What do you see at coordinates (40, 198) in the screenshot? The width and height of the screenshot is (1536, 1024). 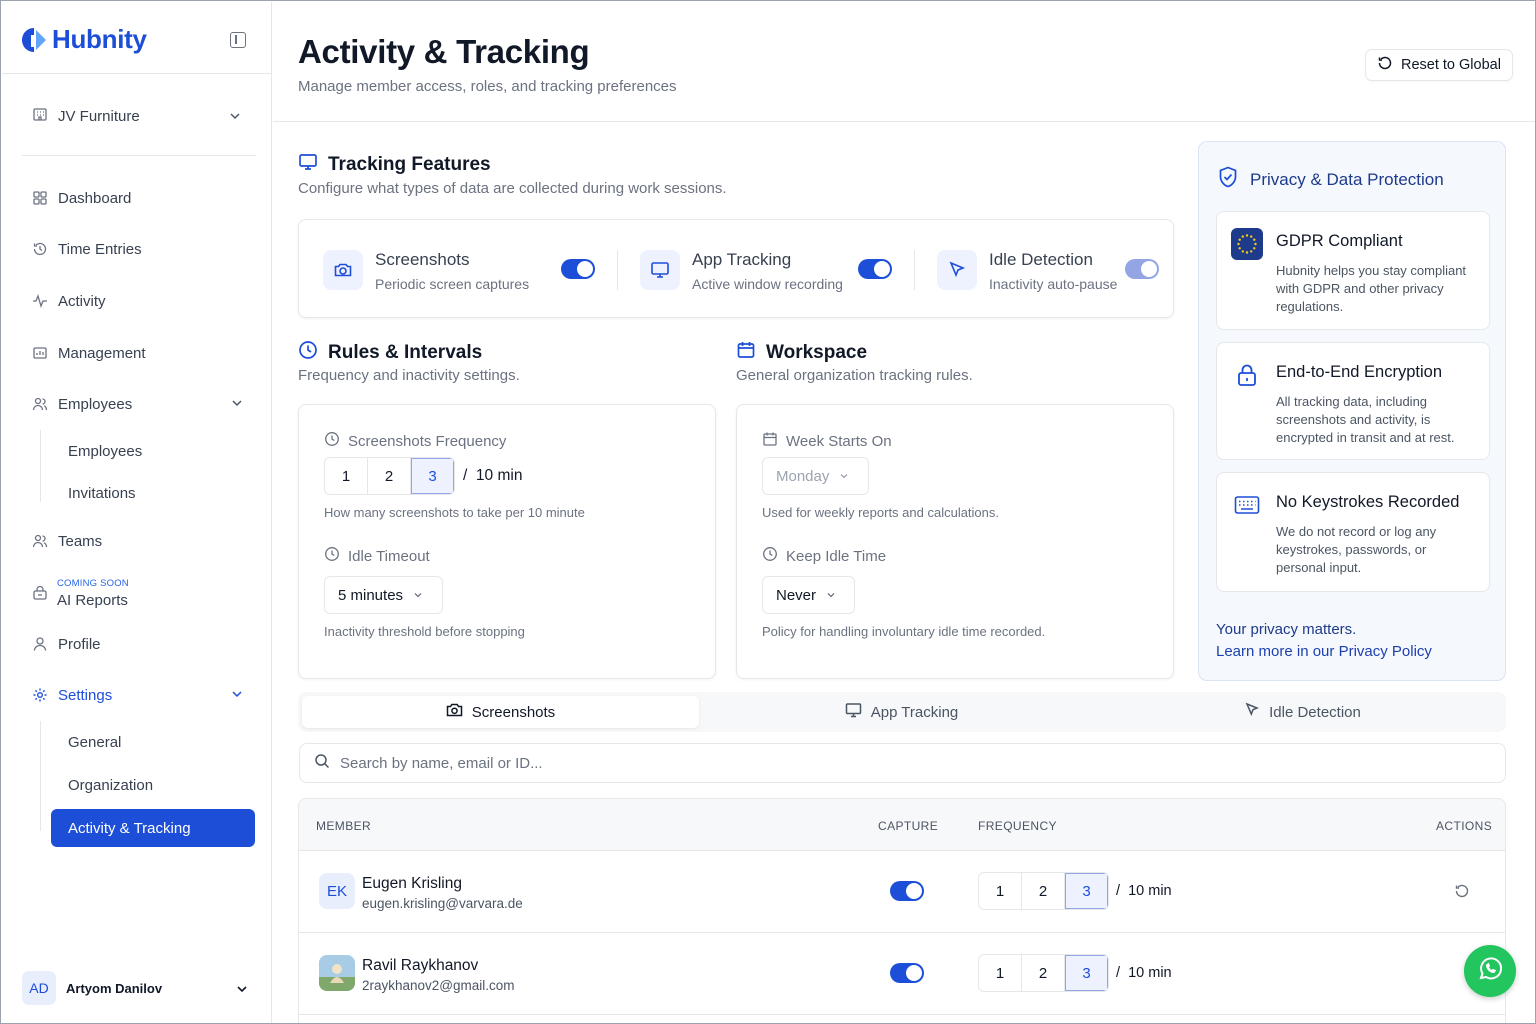 I see `grid-icon` at bounding box center [40, 198].